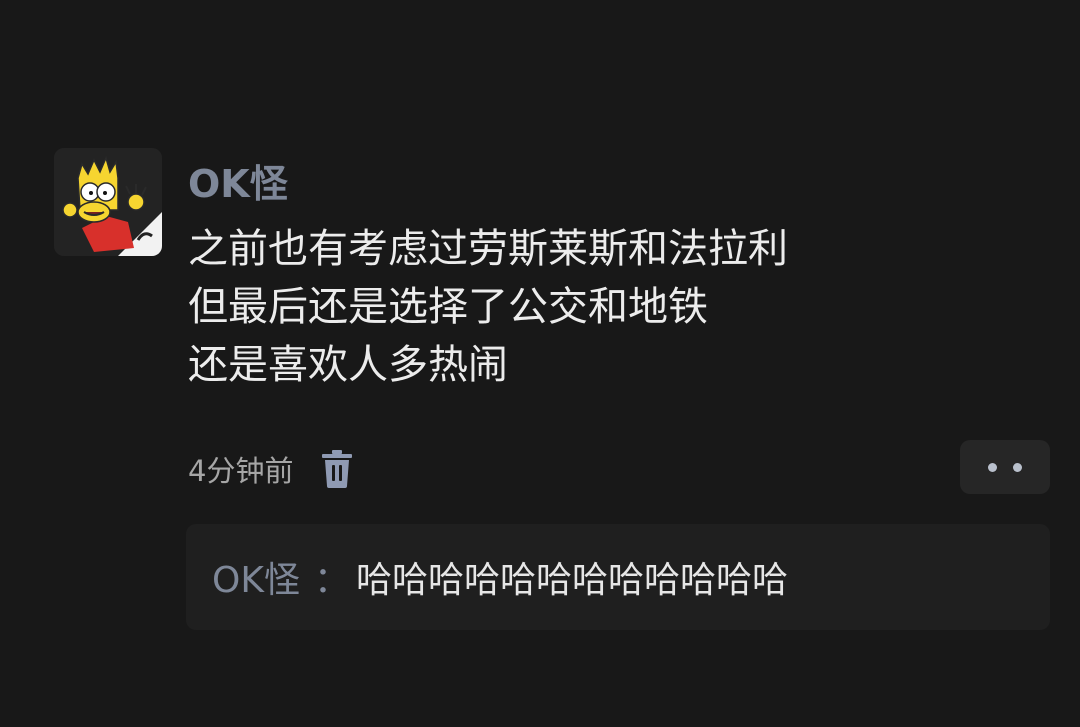 The width and height of the screenshot is (1080, 727). I want to click on delete-button, so click(337, 469).